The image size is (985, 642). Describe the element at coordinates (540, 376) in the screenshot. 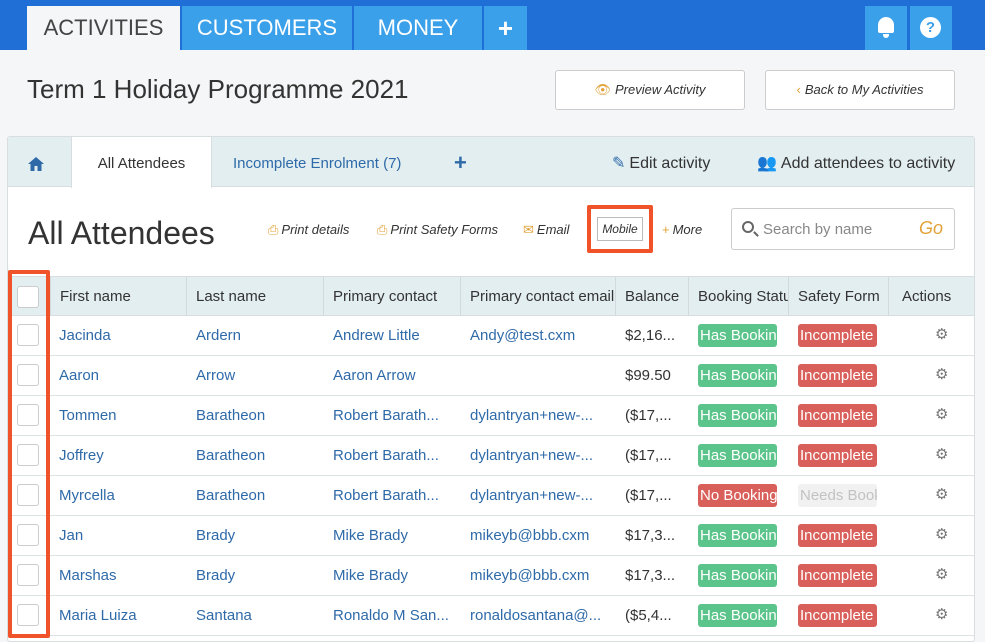

I see `primary-contact-email-link` at that location.